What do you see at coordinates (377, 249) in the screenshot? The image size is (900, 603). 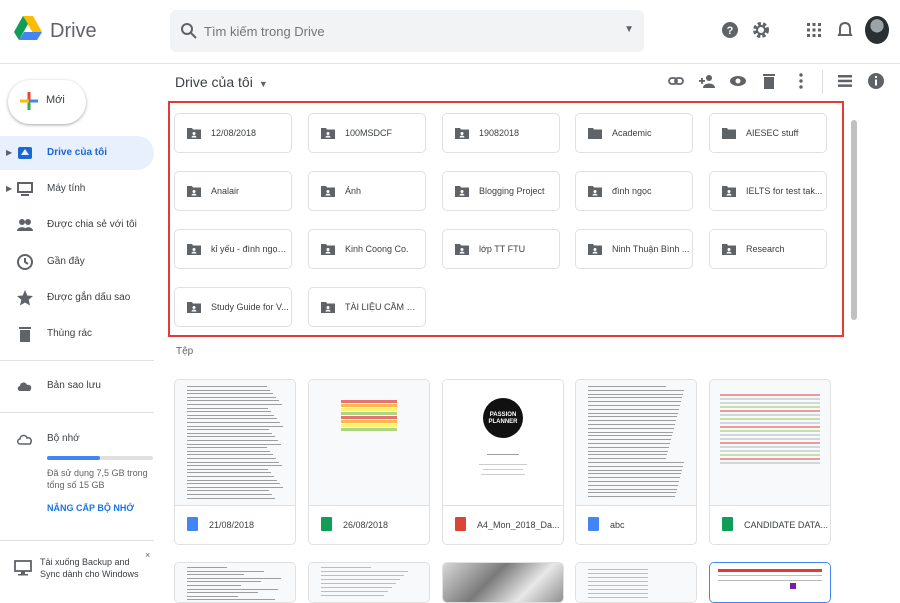 I see `folder-name: Kinh Coong Co.` at bounding box center [377, 249].